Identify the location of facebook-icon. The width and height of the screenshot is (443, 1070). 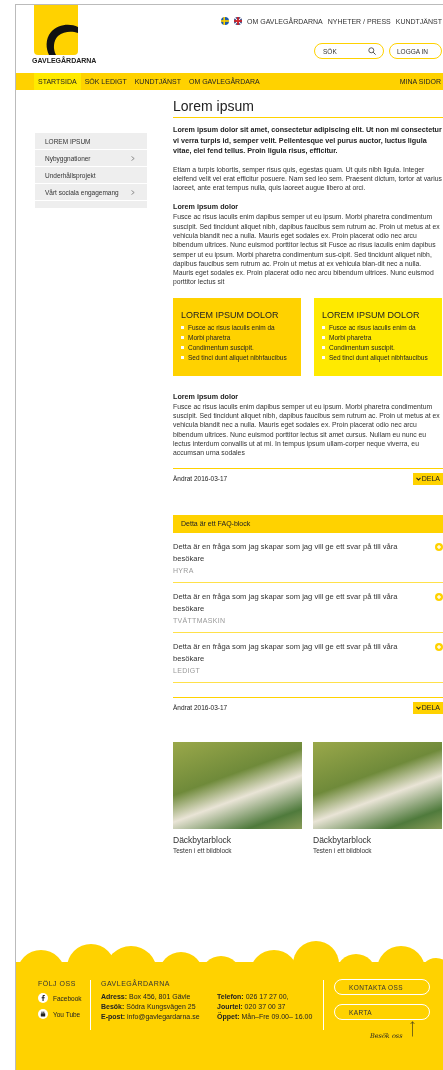
(43, 998).